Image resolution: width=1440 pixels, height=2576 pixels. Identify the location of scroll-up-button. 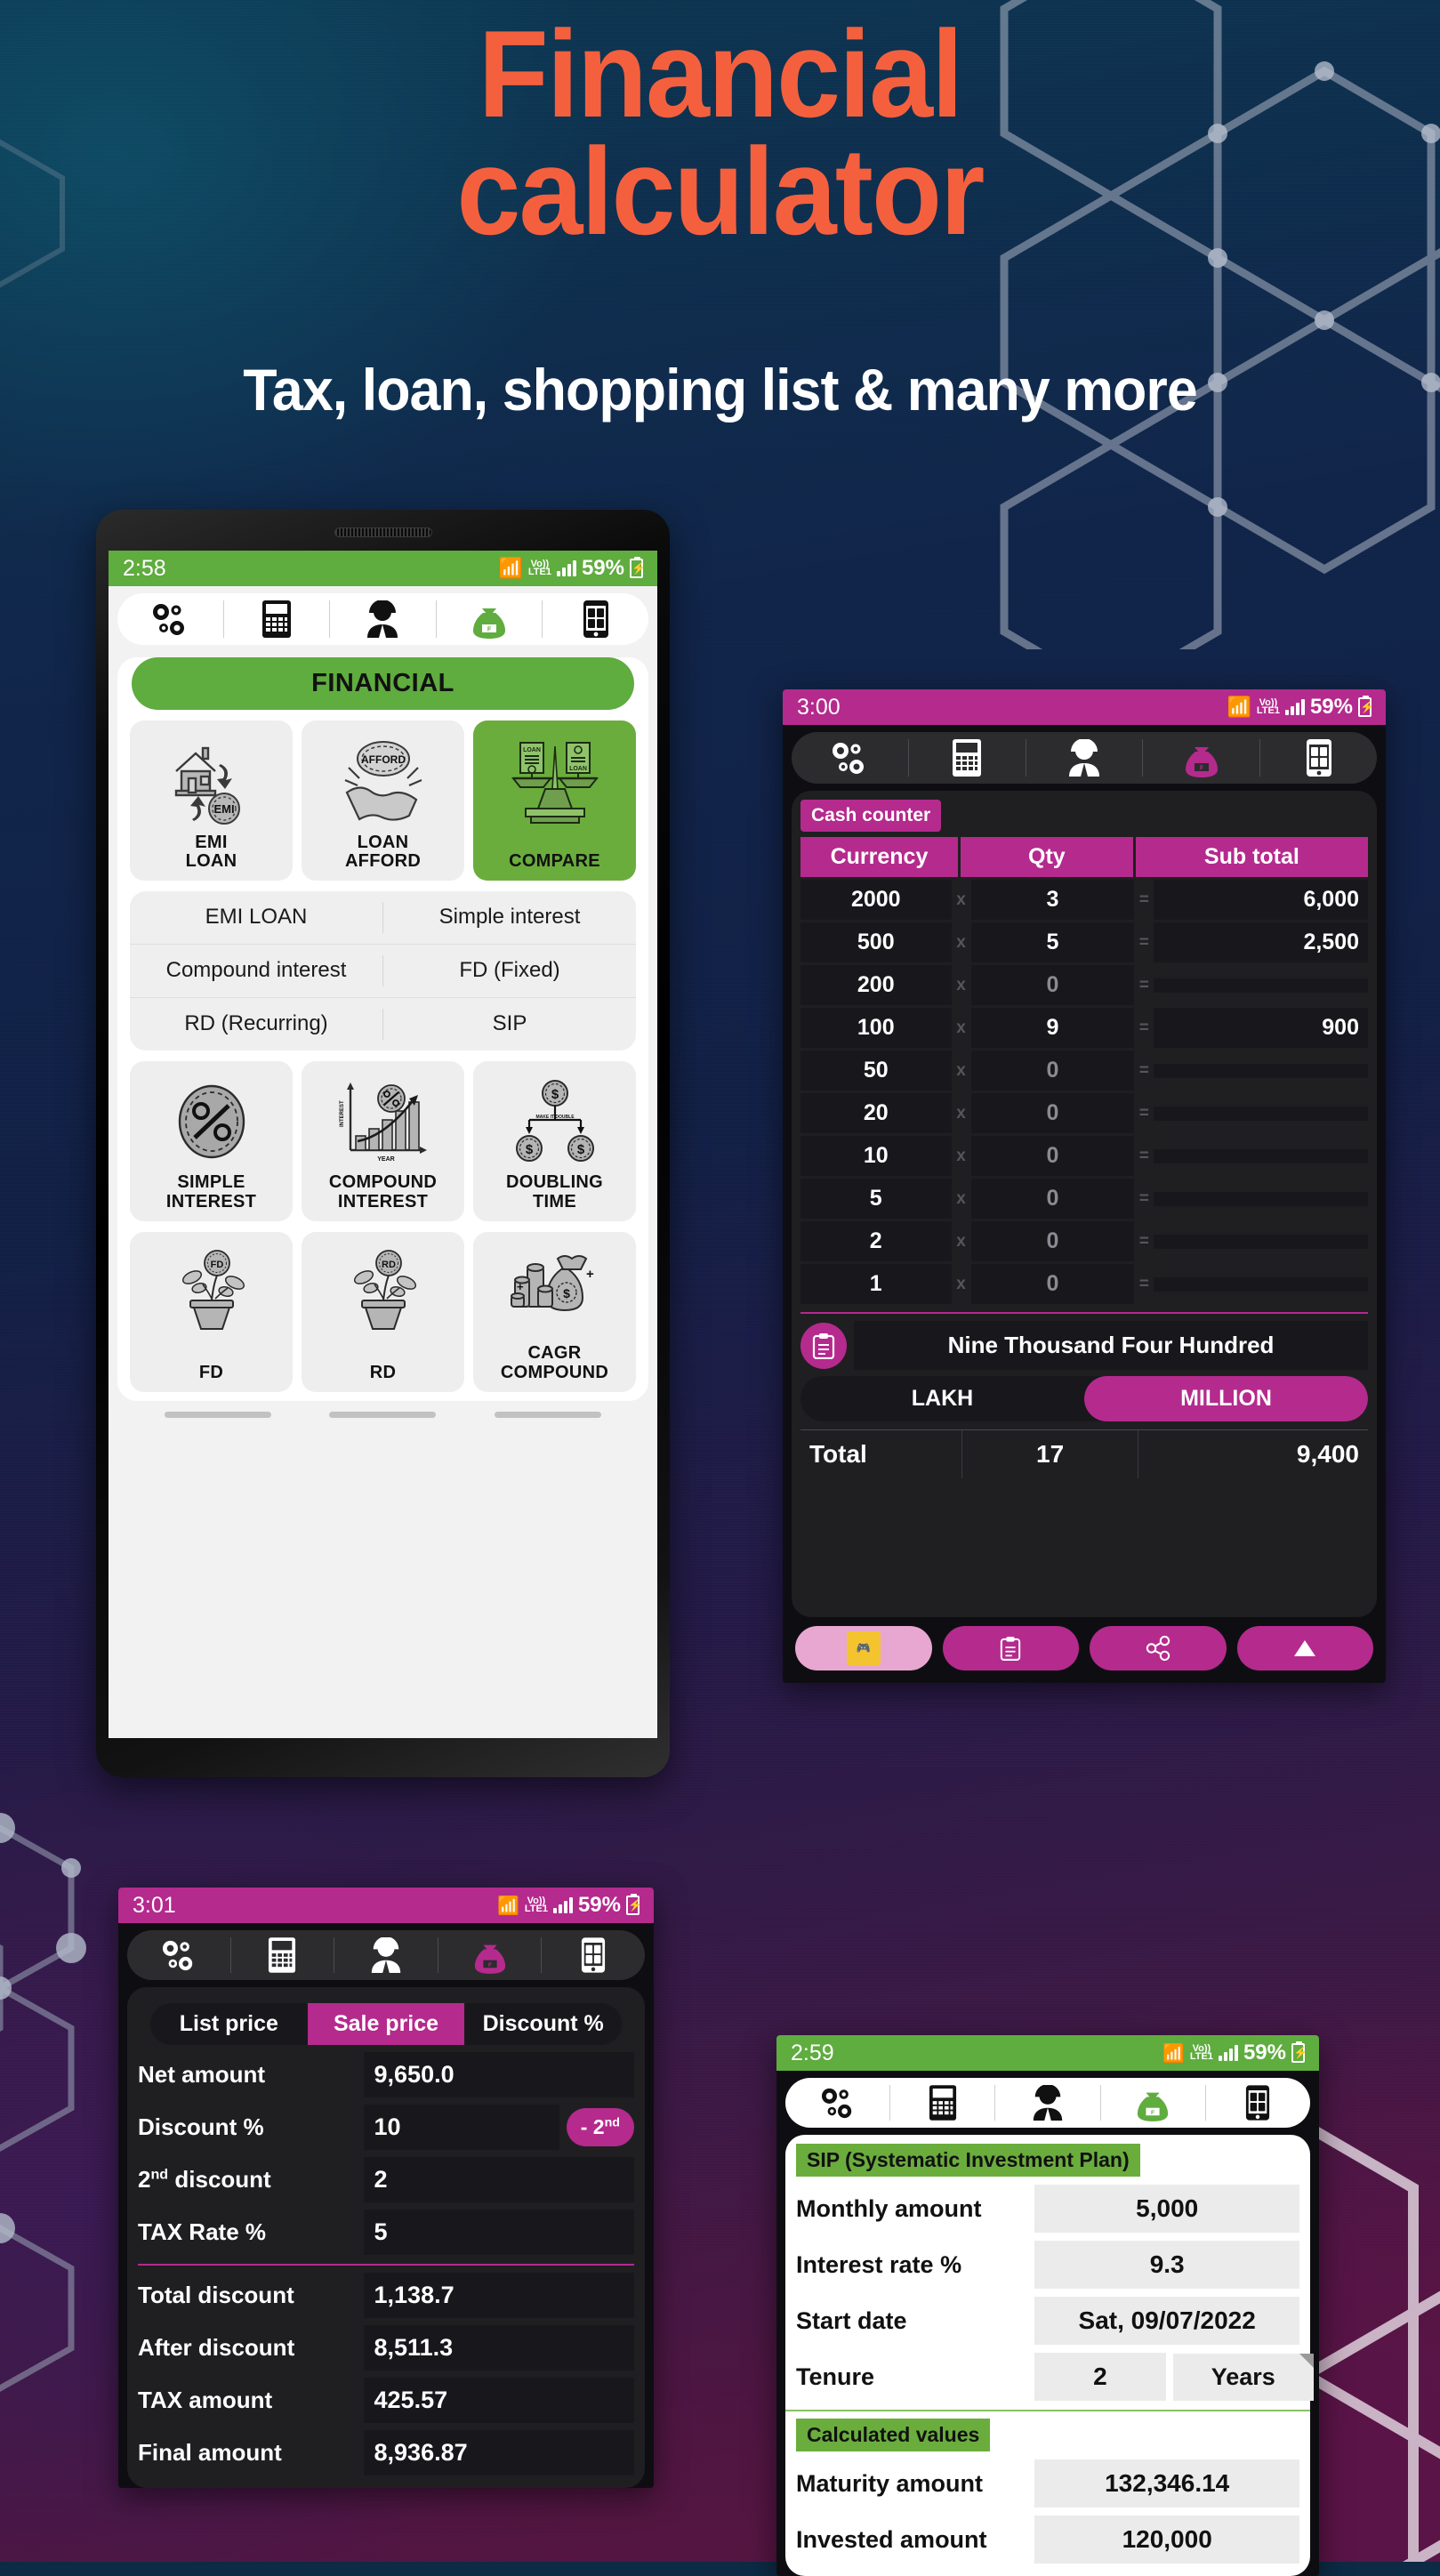
(1304, 1648).